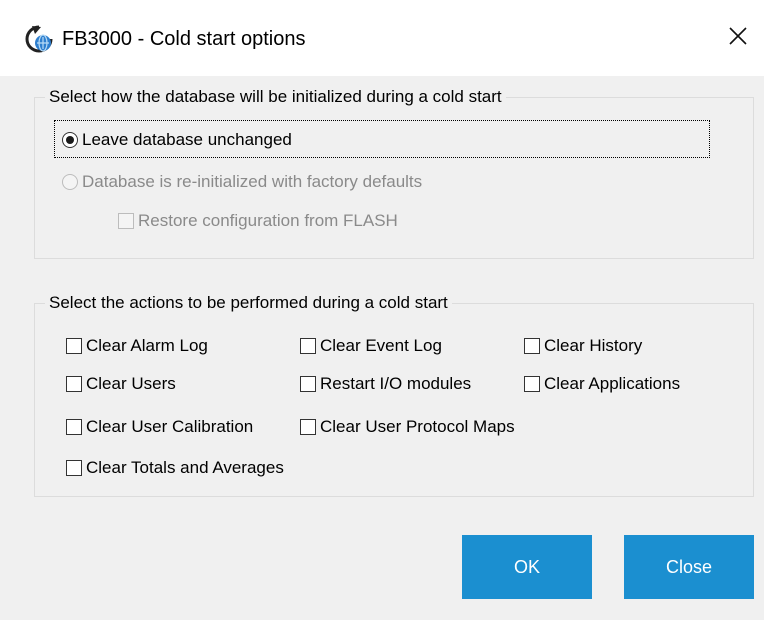 Image resolution: width=764 pixels, height=620 pixels. Describe the element at coordinates (170, 426) in the screenshot. I see `checkbox-label: Clear User Calibration` at that location.